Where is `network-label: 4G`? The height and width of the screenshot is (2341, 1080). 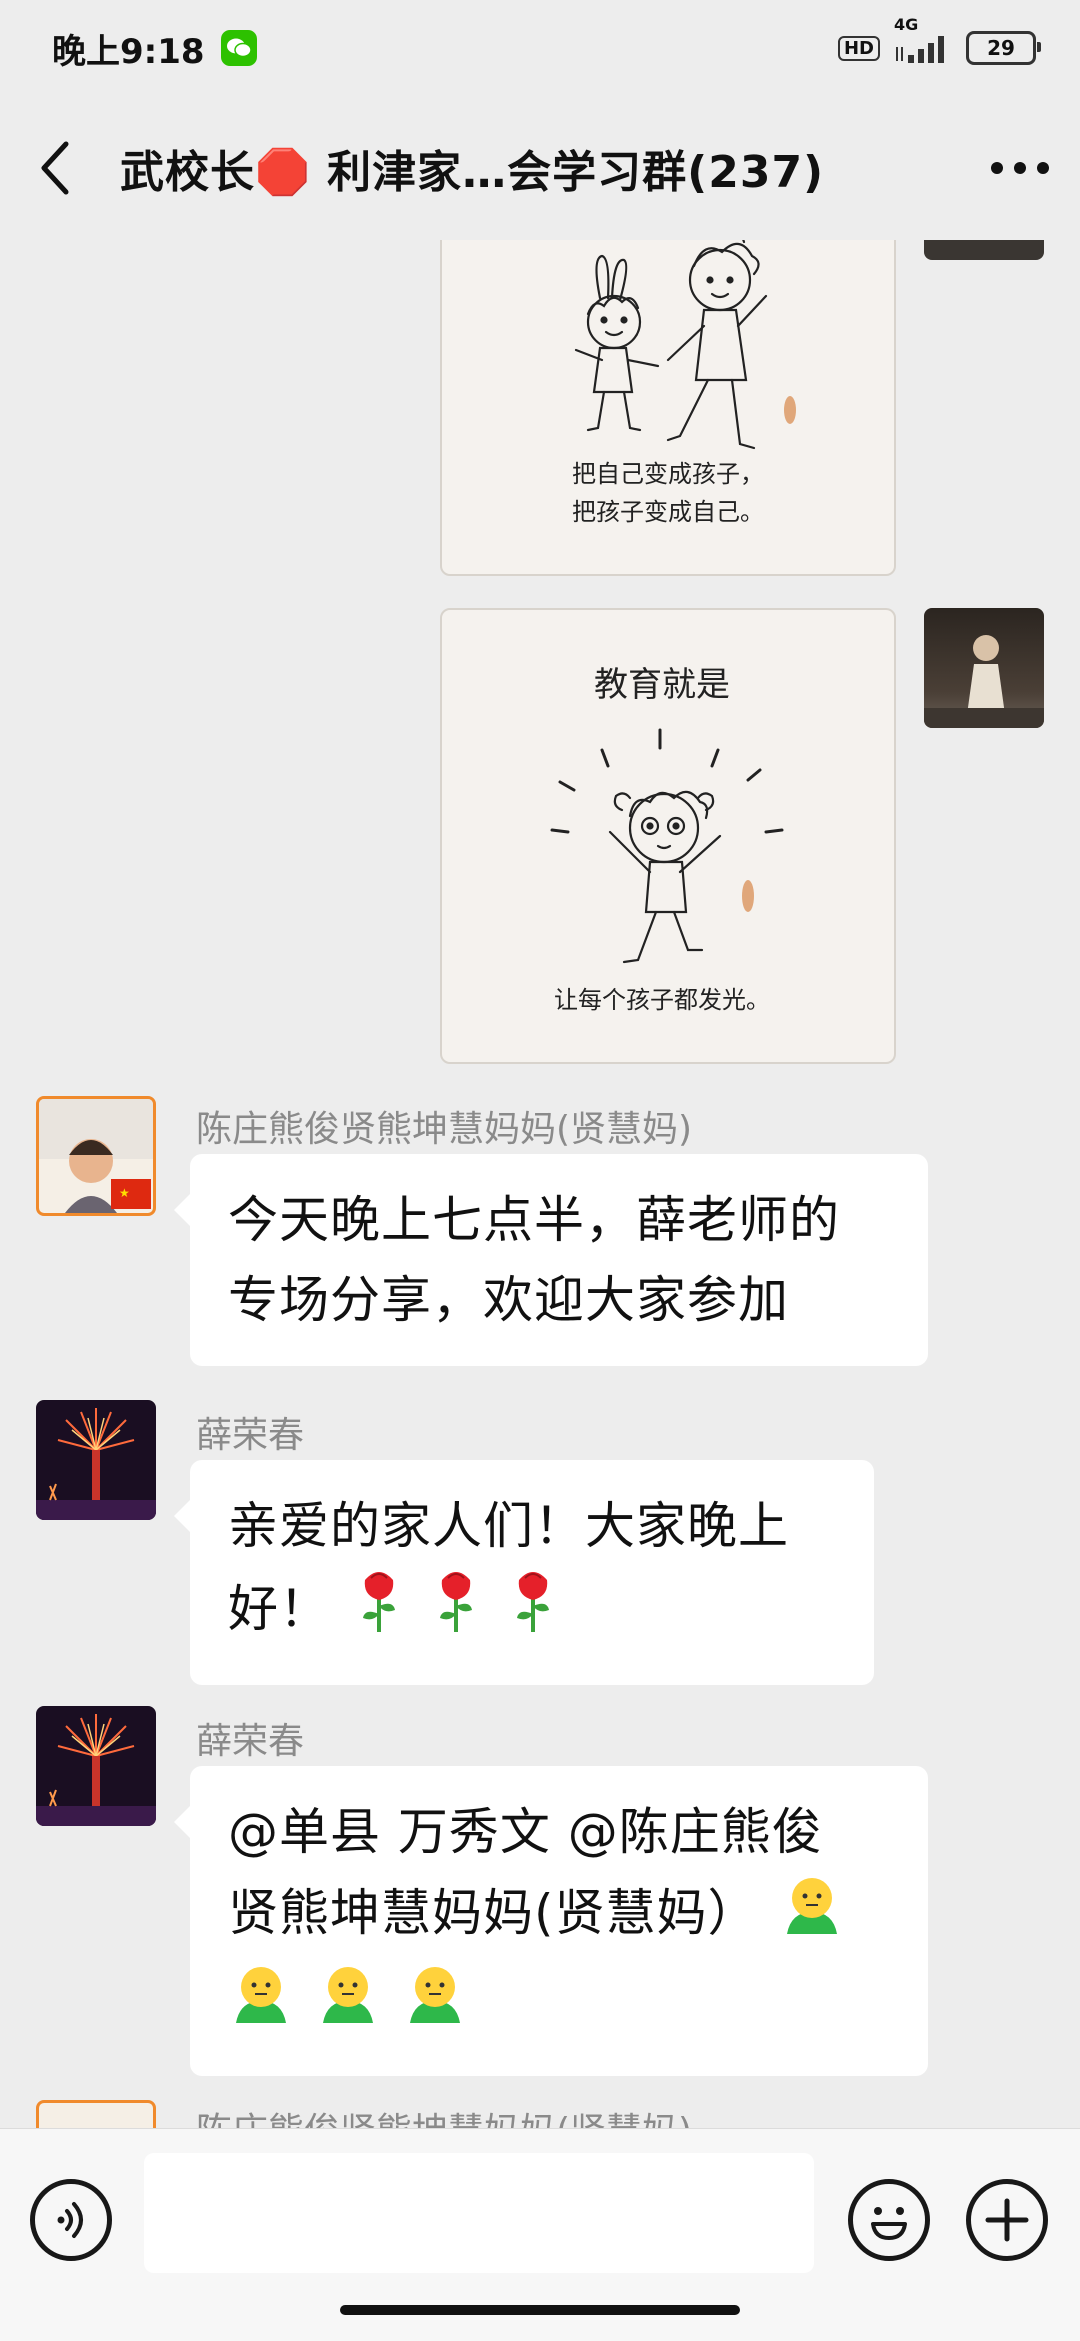 network-label: 4G is located at coordinates (906, 24).